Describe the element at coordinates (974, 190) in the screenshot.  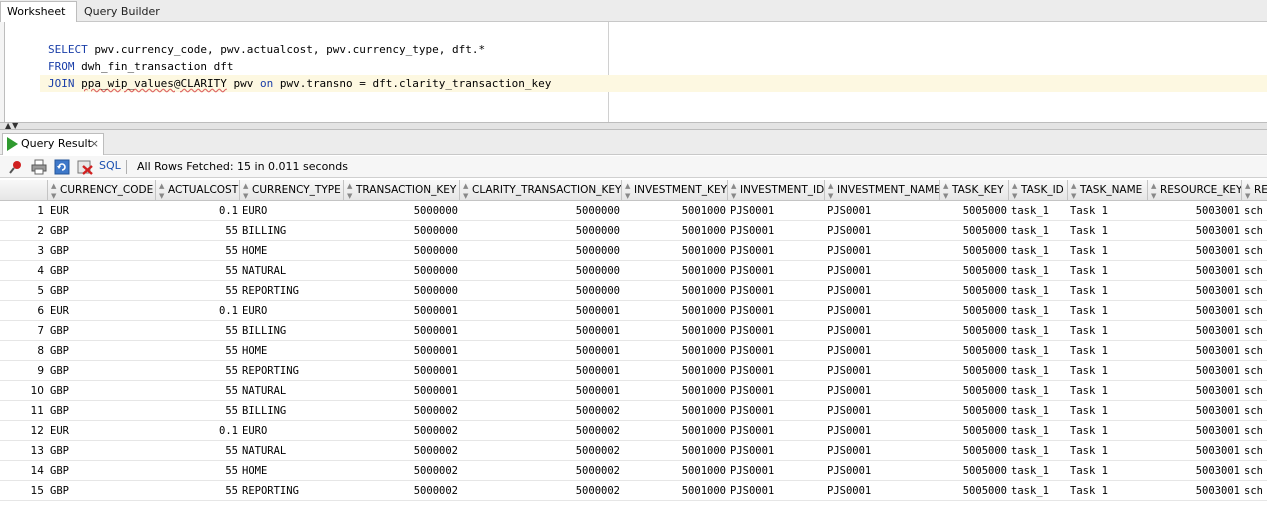
I see `column-header-task-key: ▲ ▼ TASK_KEY` at that location.